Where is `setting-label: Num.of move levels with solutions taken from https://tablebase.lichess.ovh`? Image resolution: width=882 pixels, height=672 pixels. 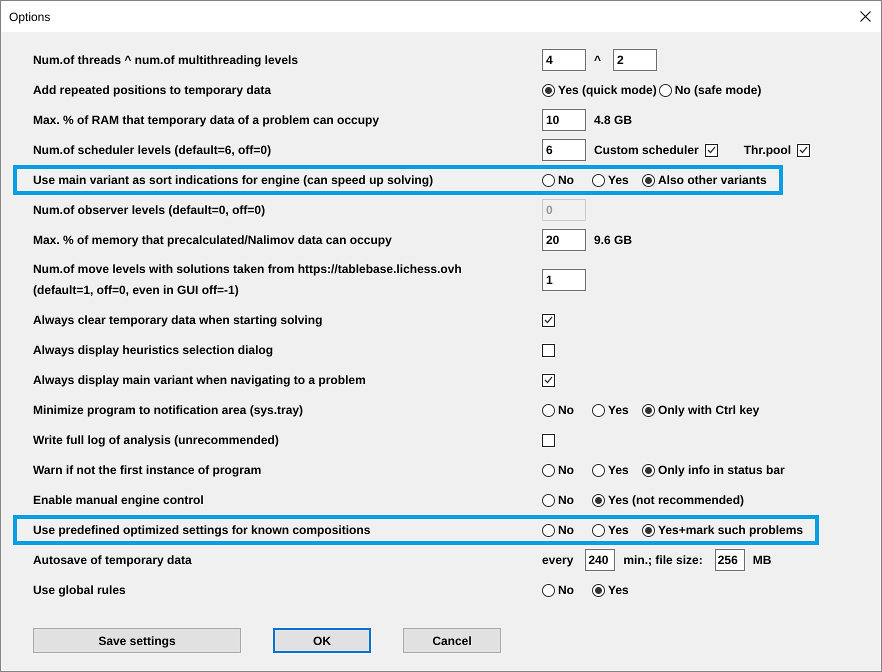
setting-label: Num.of move levels with solutions taken from https://tablebase.lichess.ovh is located at coordinates (248, 269).